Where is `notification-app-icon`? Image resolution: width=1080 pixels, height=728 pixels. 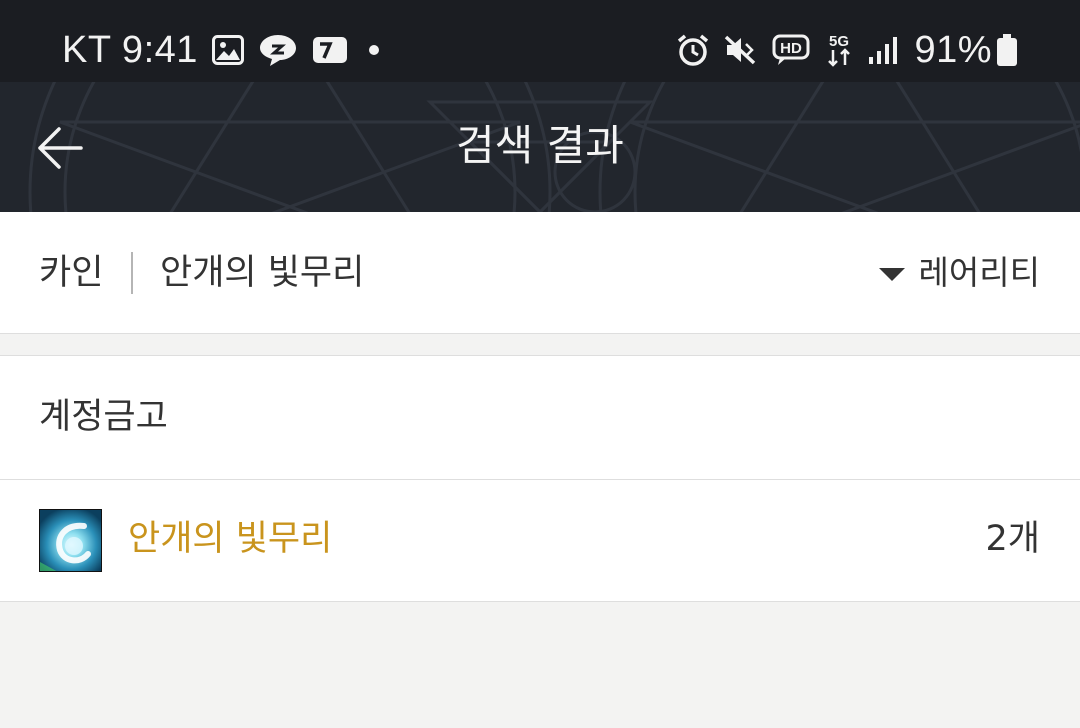
notification-app-icon is located at coordinates (330, 50).